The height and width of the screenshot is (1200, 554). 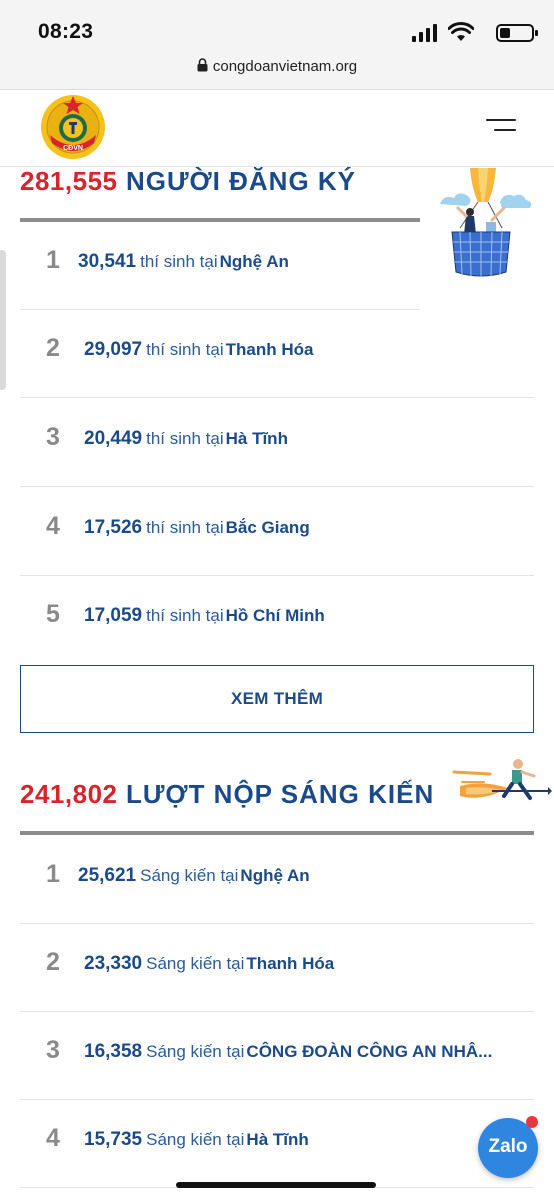 What do you see at coordinates (267, 527) in the screenshot?
I see `province-name: Bắc Giang` at bounding box center [267, 527].